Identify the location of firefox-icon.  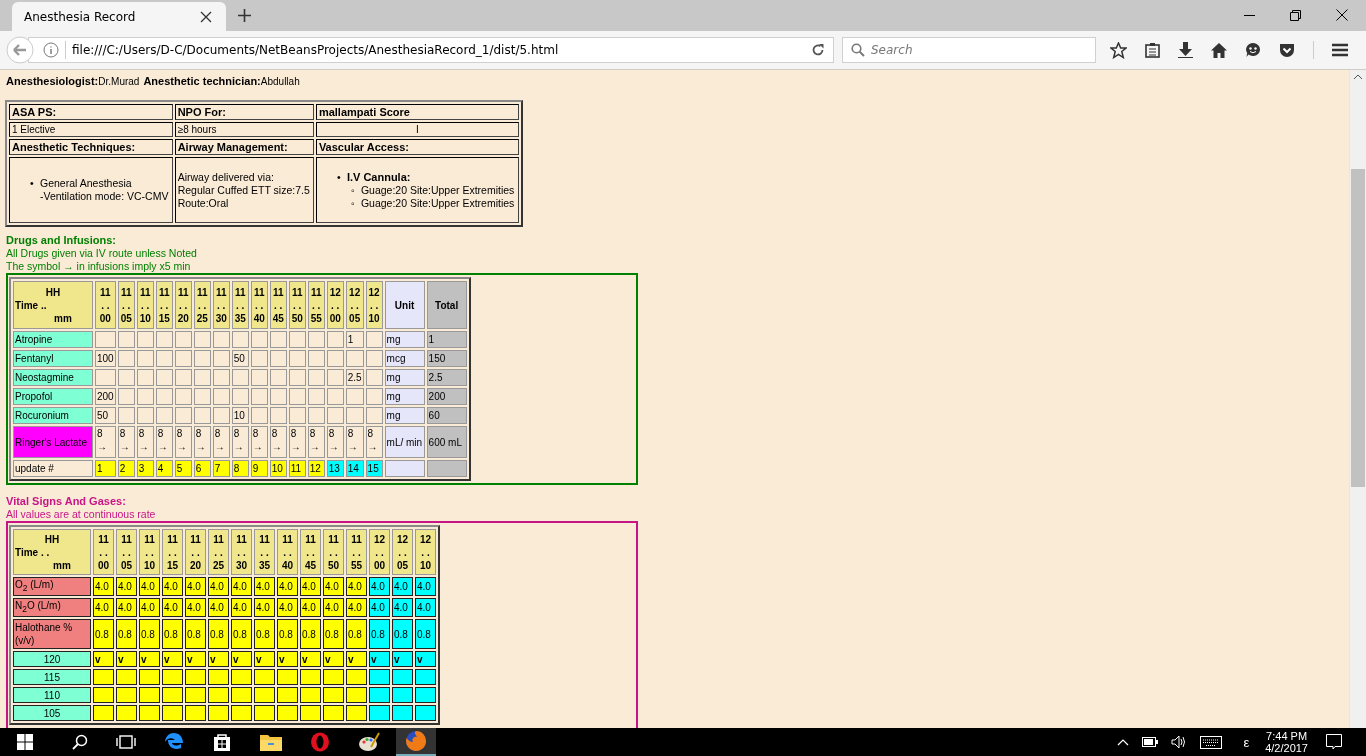
(416, 741).